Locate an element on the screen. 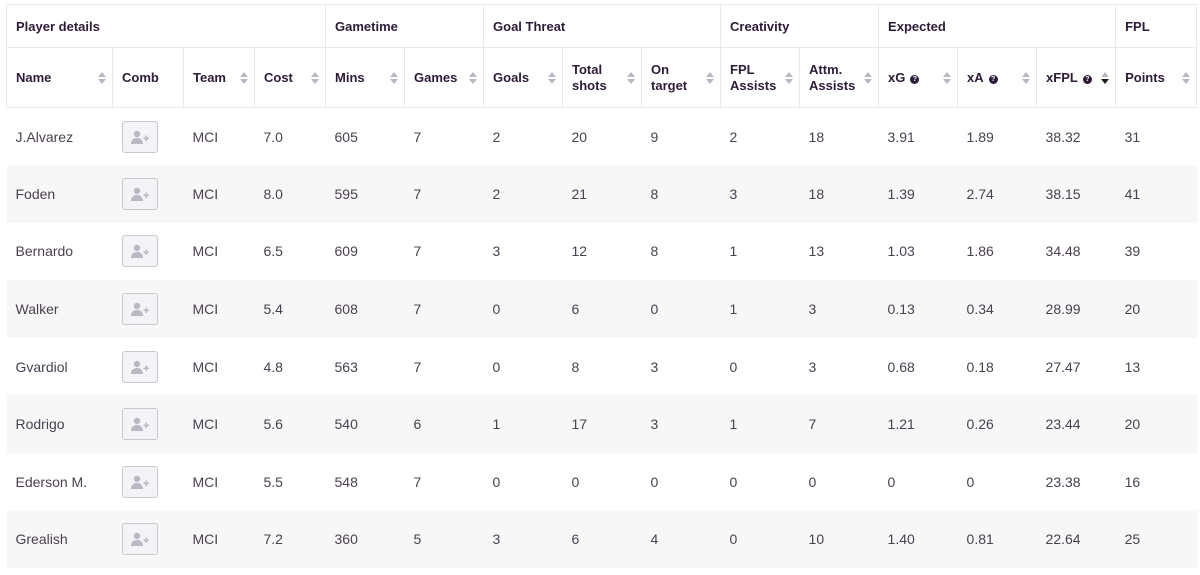  column-header-xfpl: xFPL? is located at coordinates (1076, 77).